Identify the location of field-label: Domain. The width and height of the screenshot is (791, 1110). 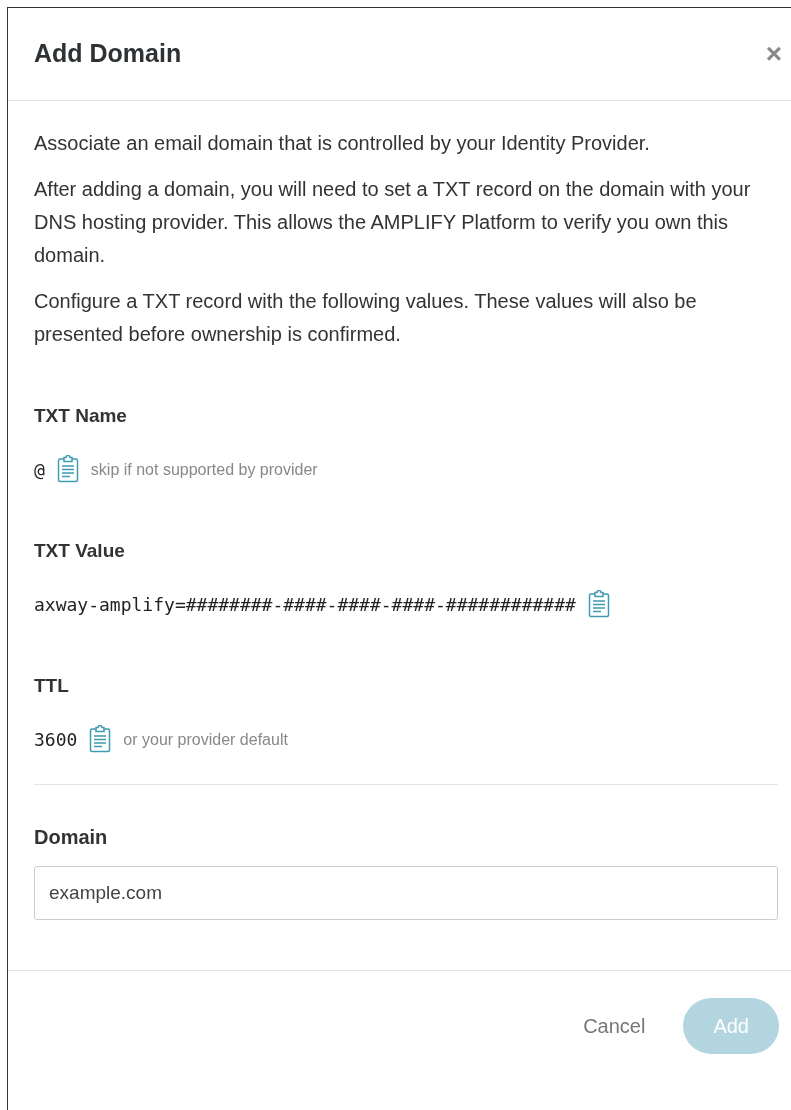
(71, 837).